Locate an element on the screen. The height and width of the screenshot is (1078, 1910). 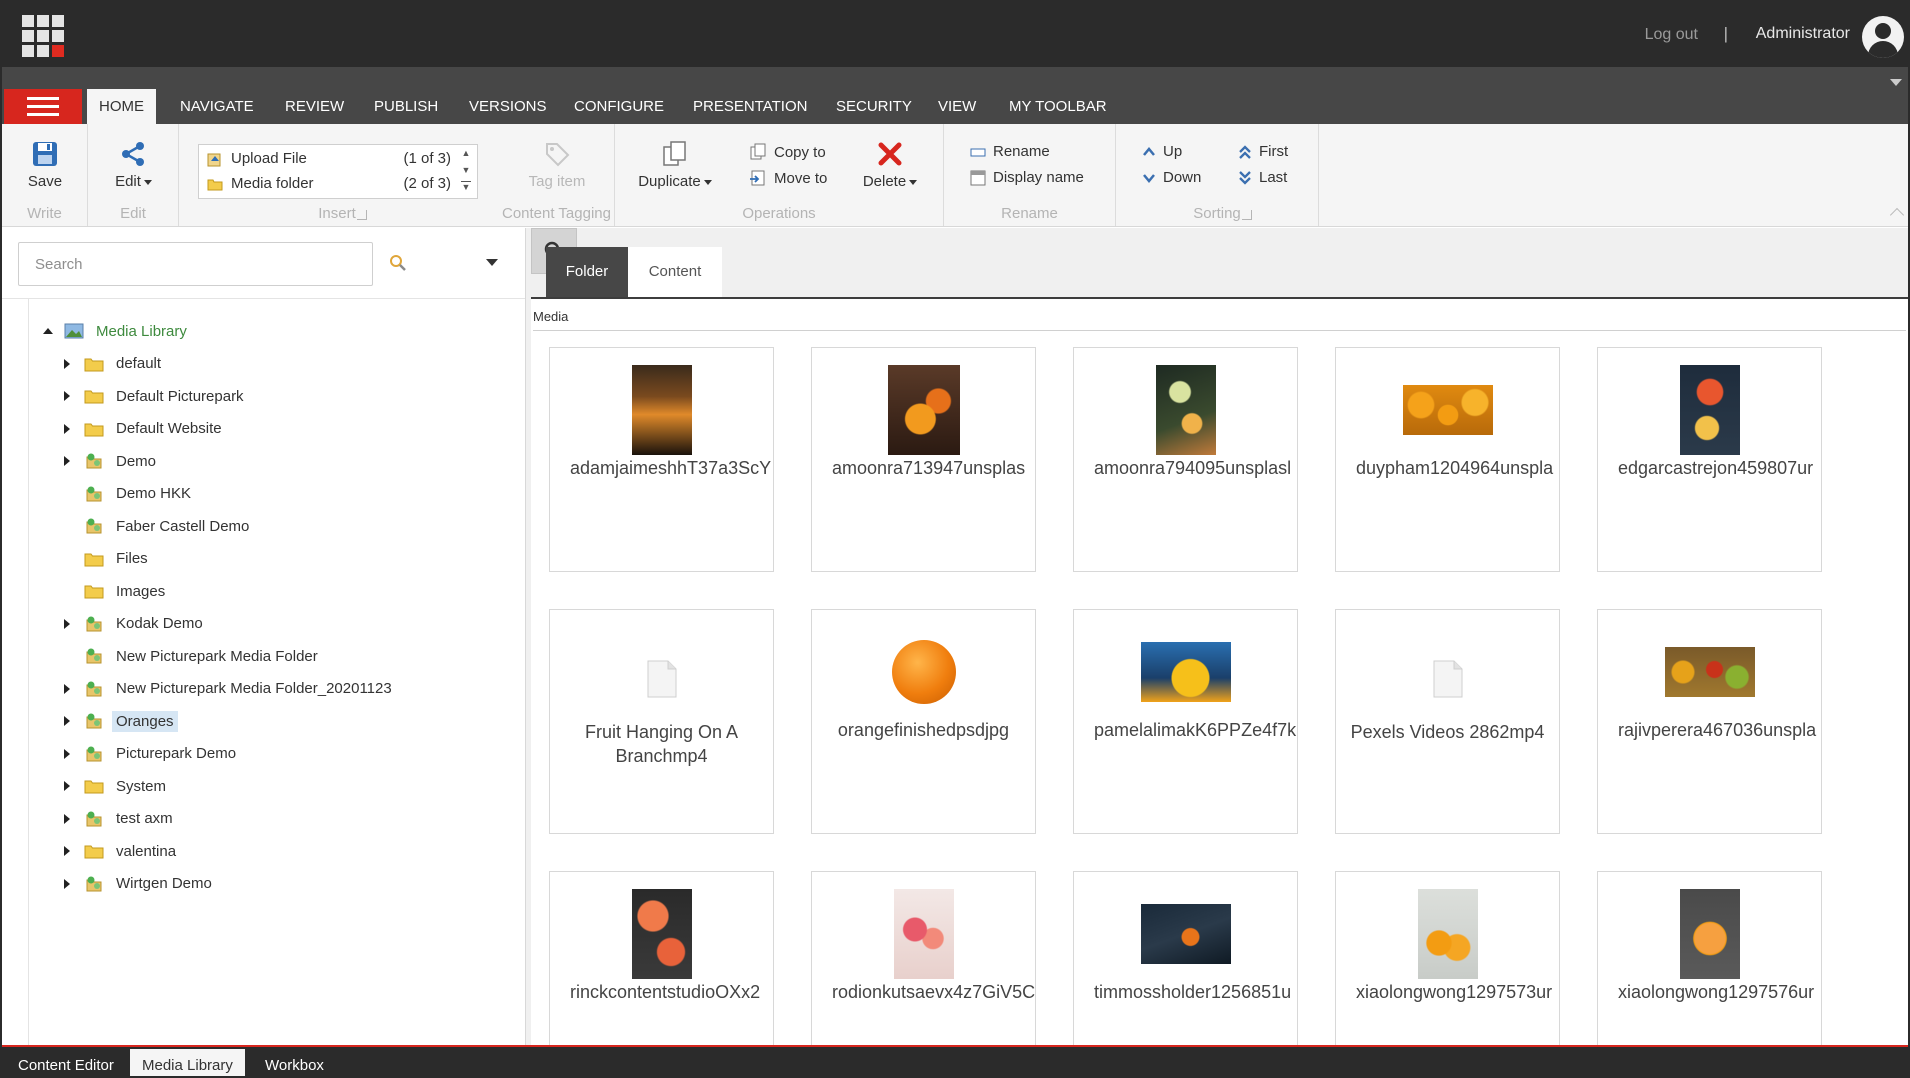
tree-item: Default Website is located at coordinates (144, 429).